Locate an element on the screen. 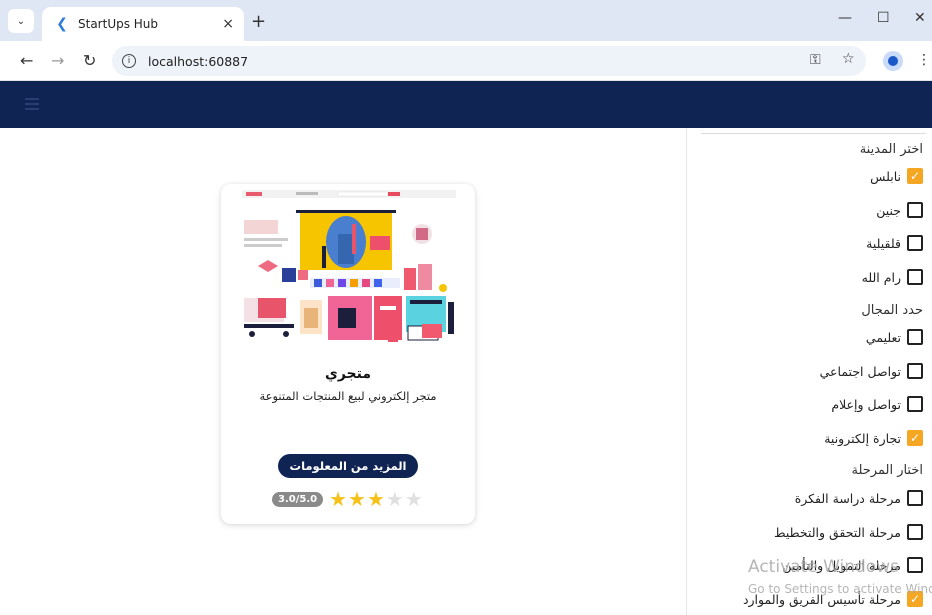 This screenshot has height=615, width=932. card-title: متجري is located at coordinates (347, 374).